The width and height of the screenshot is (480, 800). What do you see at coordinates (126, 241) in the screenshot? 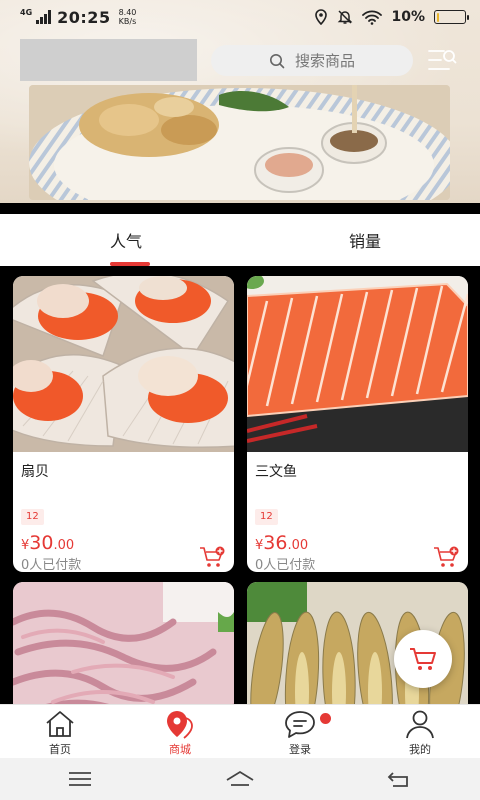
I see `tab-popular-label: 人气` at bounding box center [126, 241].